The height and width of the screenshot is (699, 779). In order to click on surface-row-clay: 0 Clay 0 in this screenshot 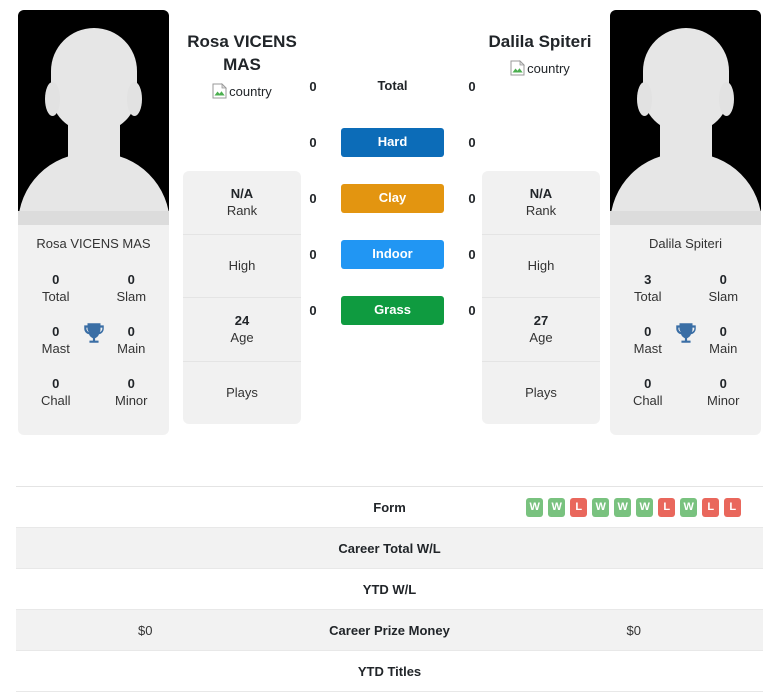, I will do `click(392, 198)`.